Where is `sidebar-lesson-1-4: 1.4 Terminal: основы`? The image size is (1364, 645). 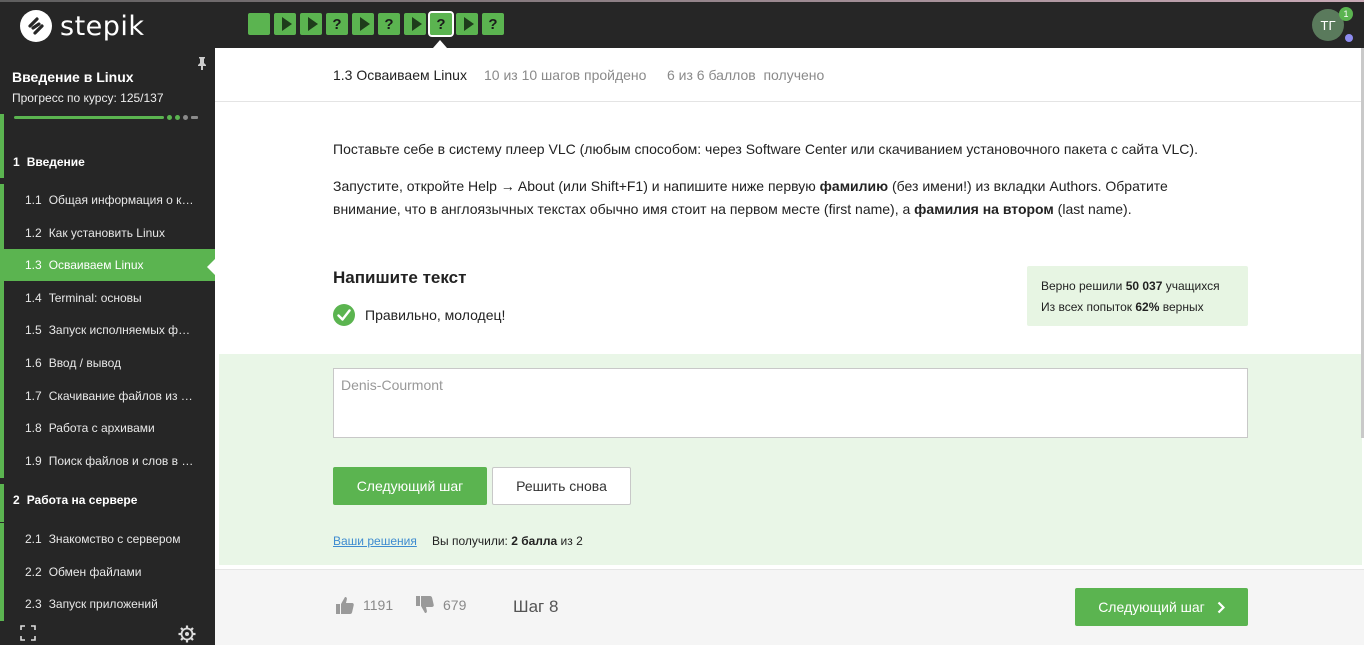
sidebar-lesson-1-4: 1.4 Terminal: основы is located at coordinates (107, 298).